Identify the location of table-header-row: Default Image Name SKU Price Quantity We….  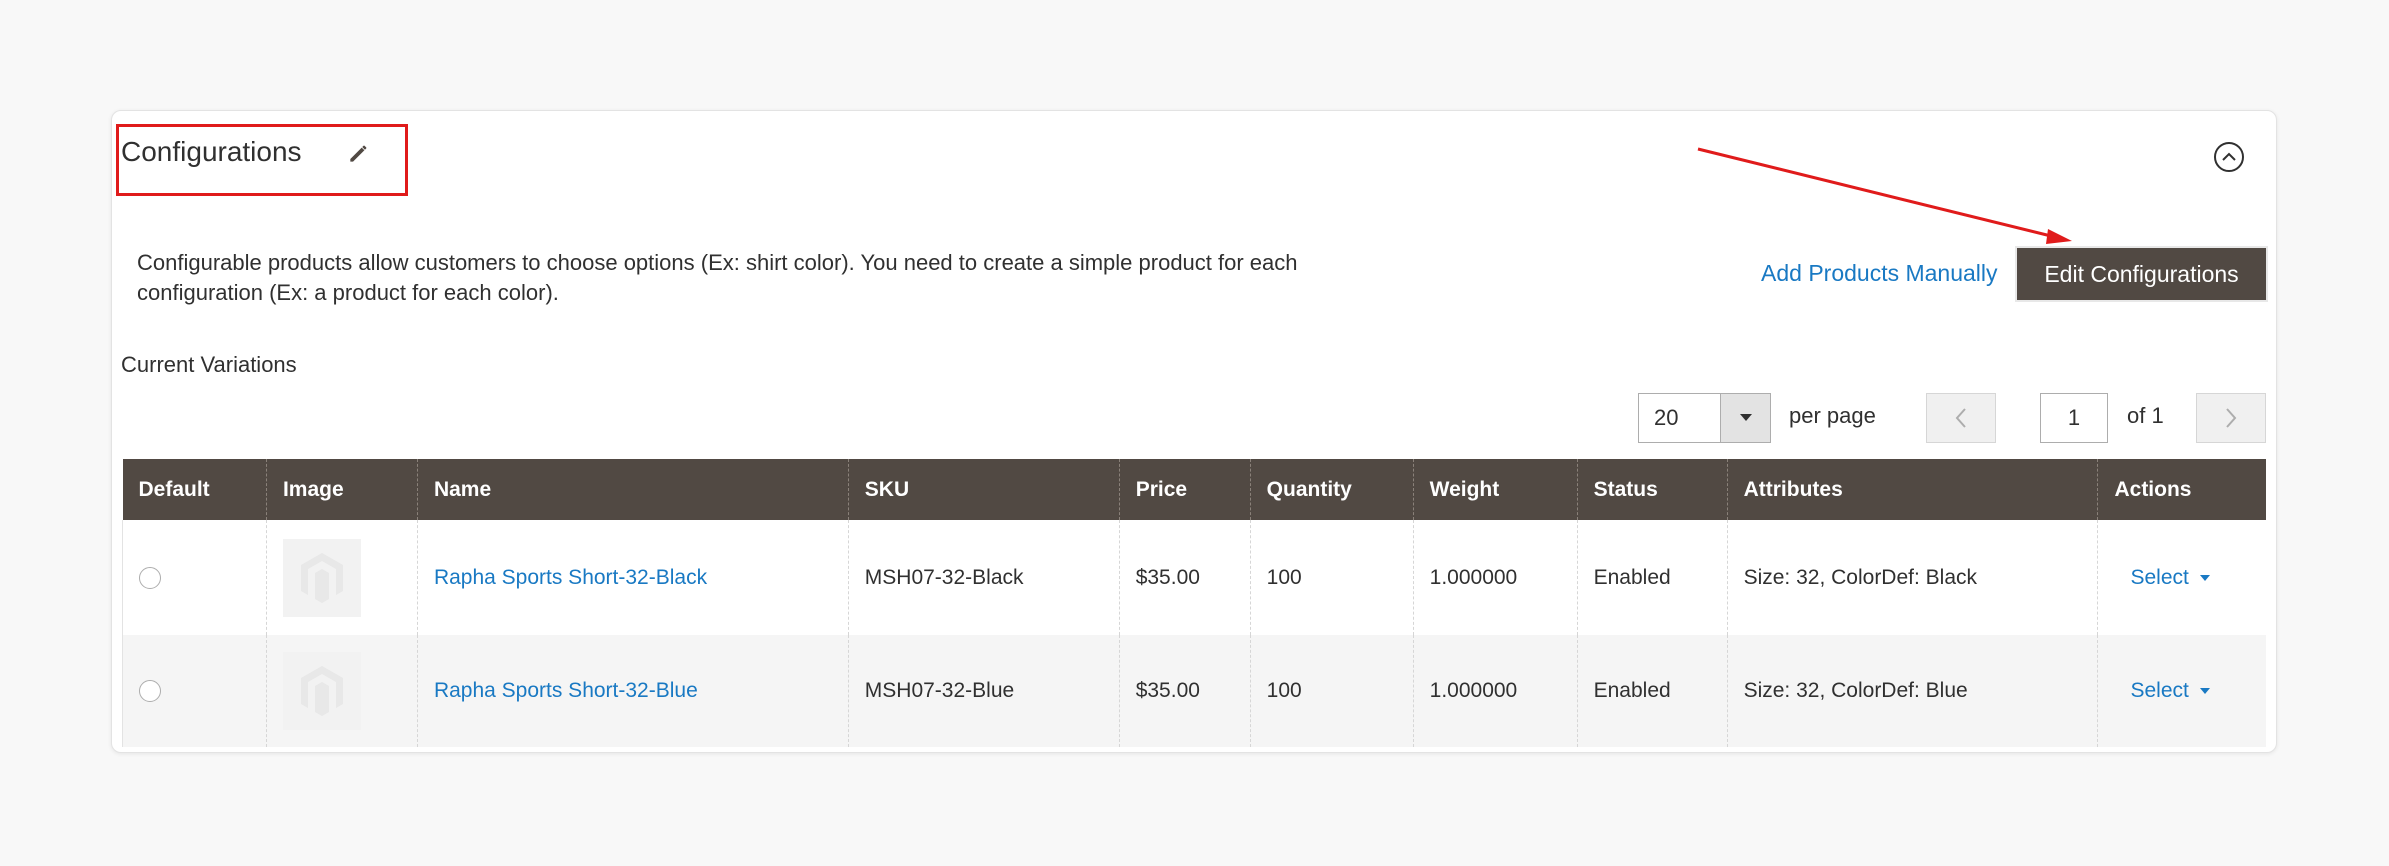
(1194, 489).